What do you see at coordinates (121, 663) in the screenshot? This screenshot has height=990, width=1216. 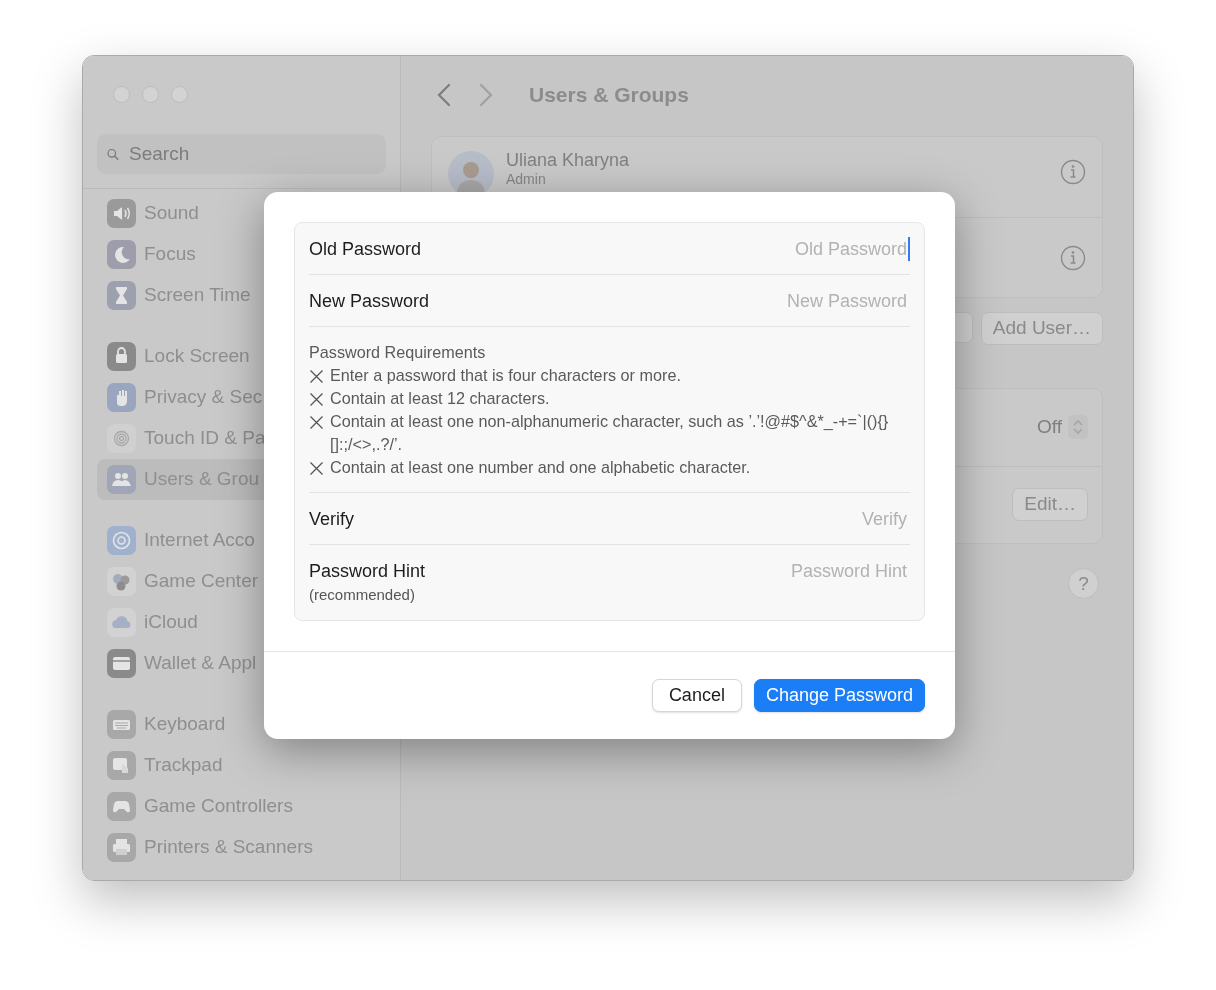 I see `wallet-icon` at bounding box center [121, 663].